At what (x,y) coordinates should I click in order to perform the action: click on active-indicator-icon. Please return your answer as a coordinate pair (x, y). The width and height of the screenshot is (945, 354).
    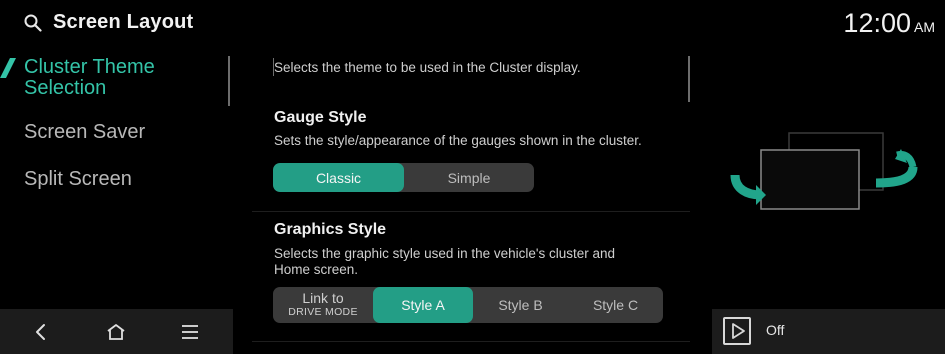
    Looking at the image, I should click on (8, 68).